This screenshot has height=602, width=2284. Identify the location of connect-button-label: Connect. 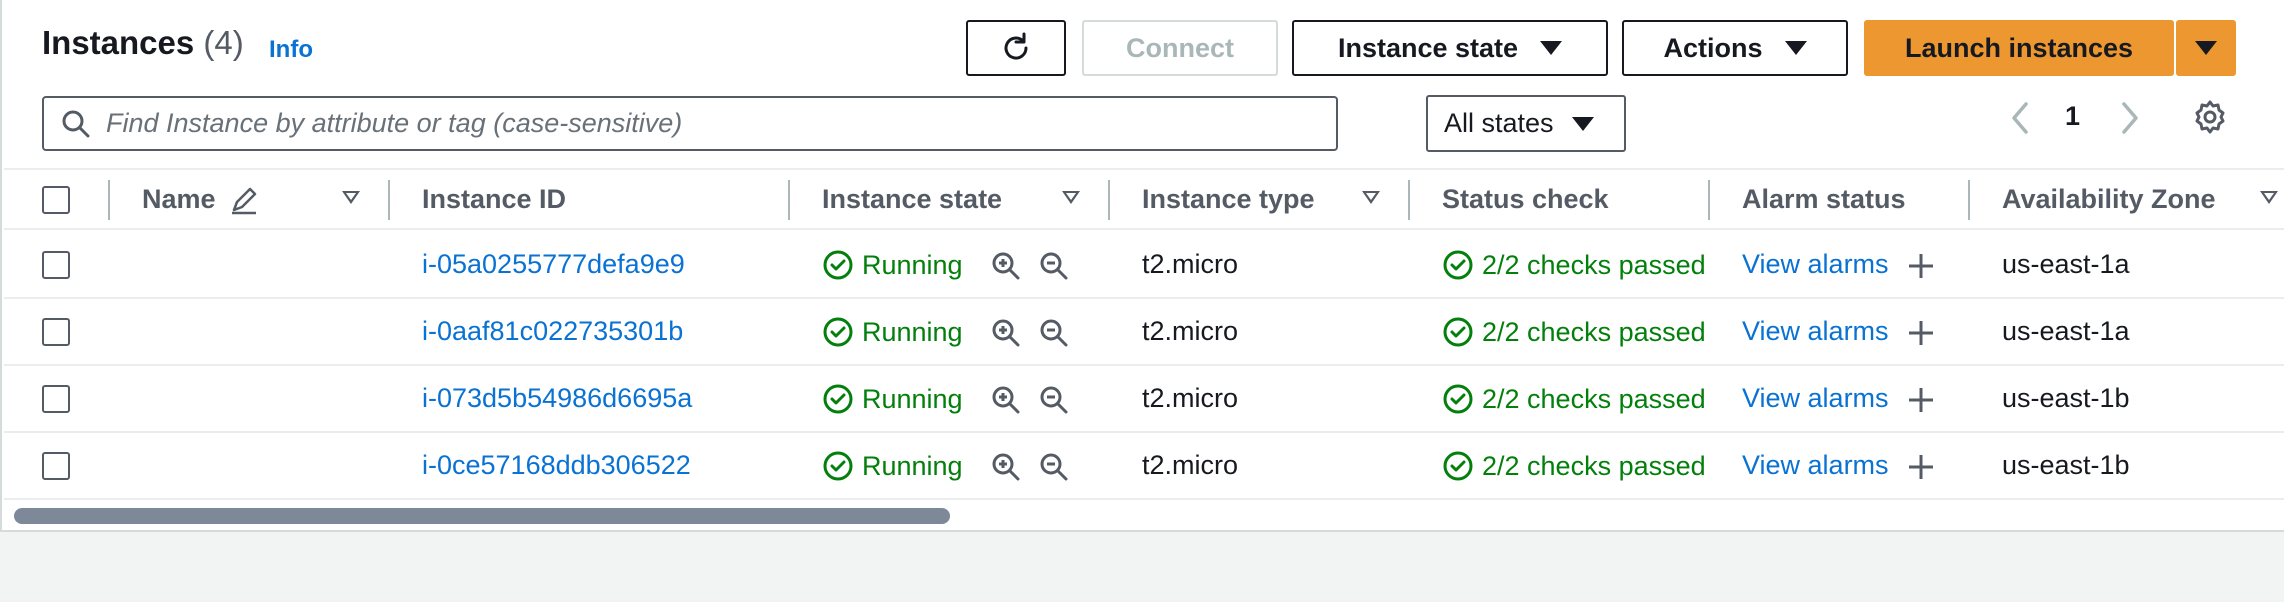
(1180, 47).